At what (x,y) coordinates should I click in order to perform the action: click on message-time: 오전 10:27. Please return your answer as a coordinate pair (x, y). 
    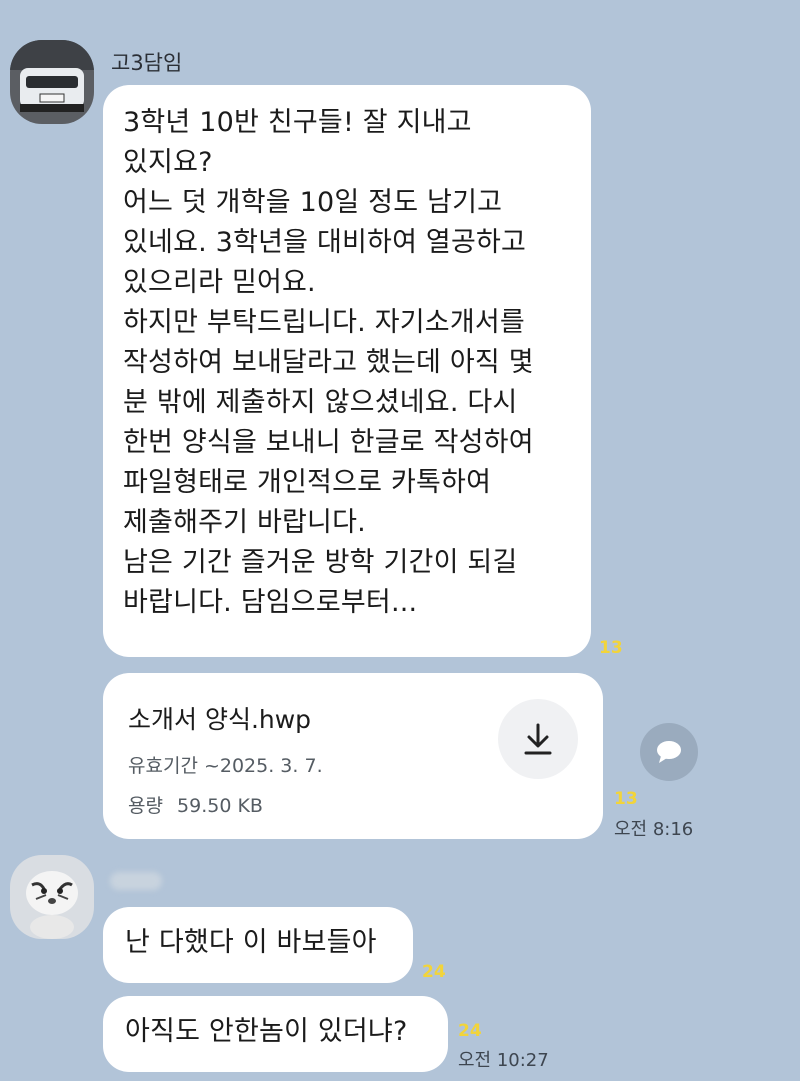
    Looking at the image, I should click on (503, 1060).